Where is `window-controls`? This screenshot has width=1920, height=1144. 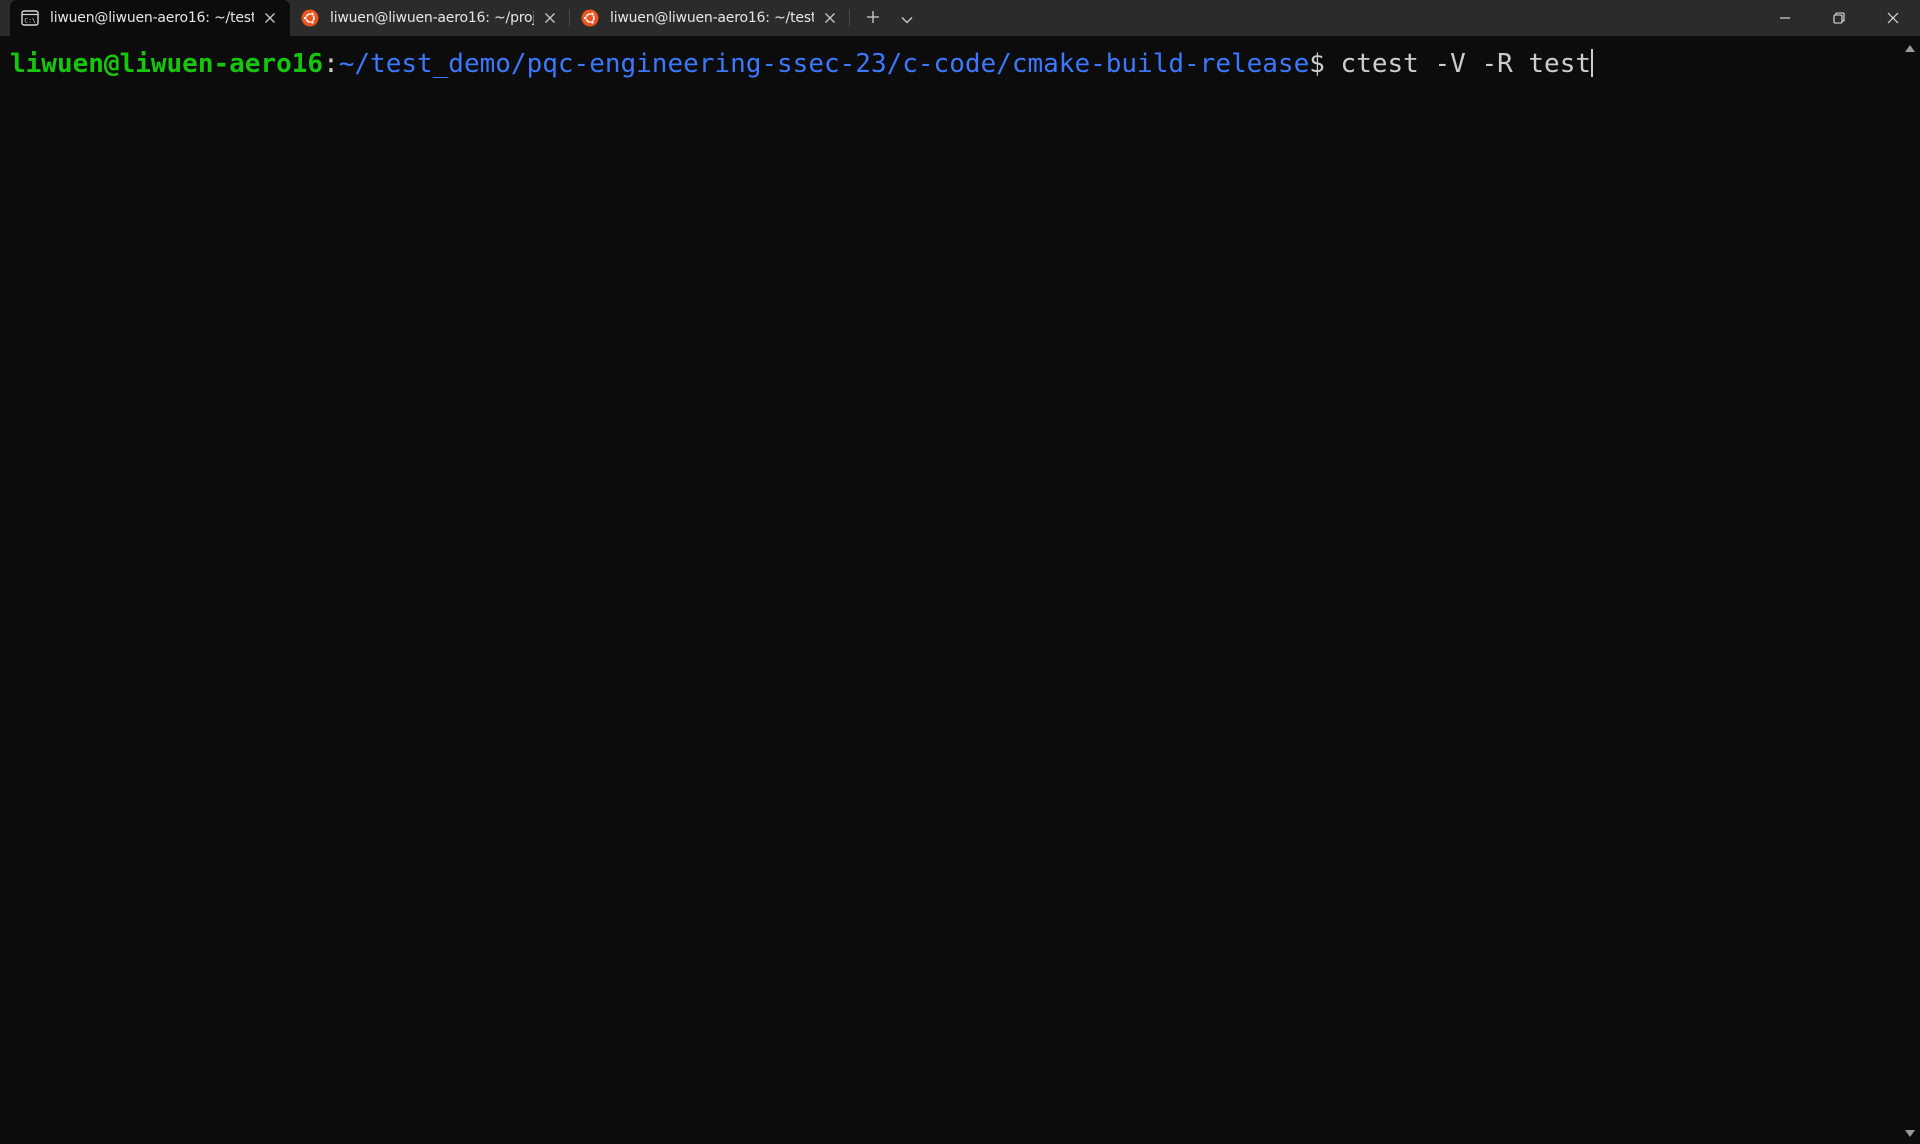
window-controls is located at coordinates (1839, 18).